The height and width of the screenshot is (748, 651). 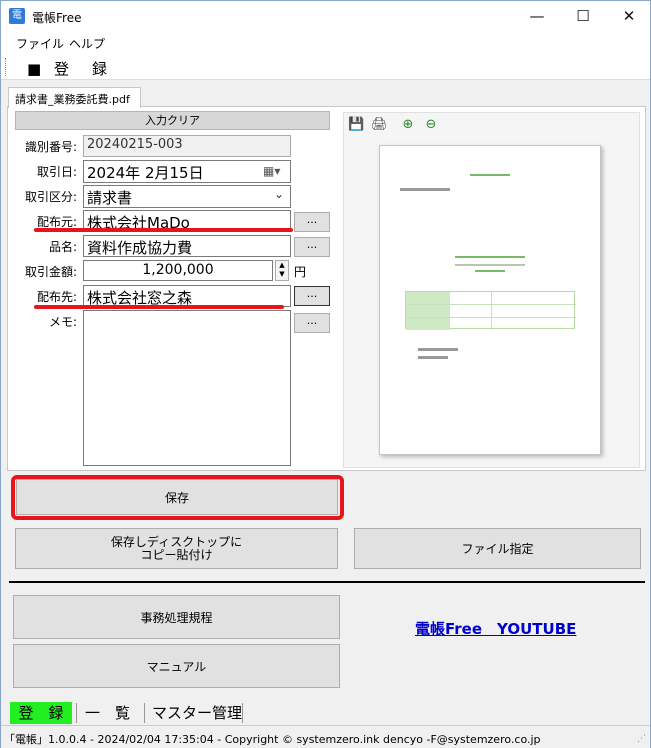 What do you see at coordinates (41, 713) in the screenshot?
I see `tab-register: 登 録` at bounding box center [41, 713].